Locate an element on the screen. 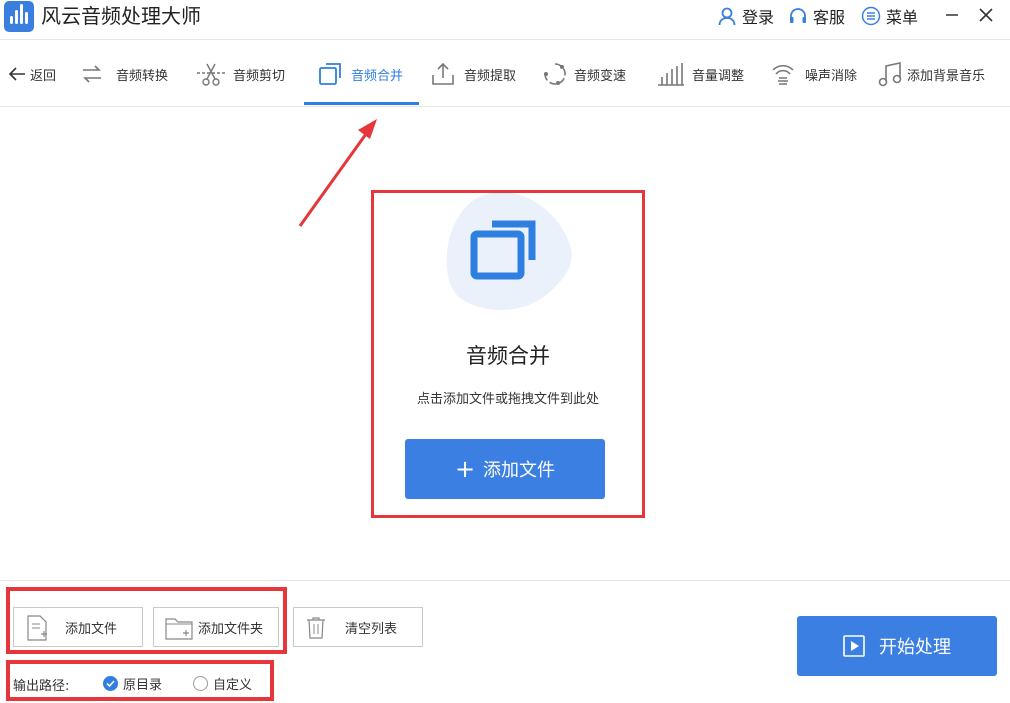 The width and height of the screenshot is (1010, 703). login-button: 登录 is located at coordinates (745, 16).